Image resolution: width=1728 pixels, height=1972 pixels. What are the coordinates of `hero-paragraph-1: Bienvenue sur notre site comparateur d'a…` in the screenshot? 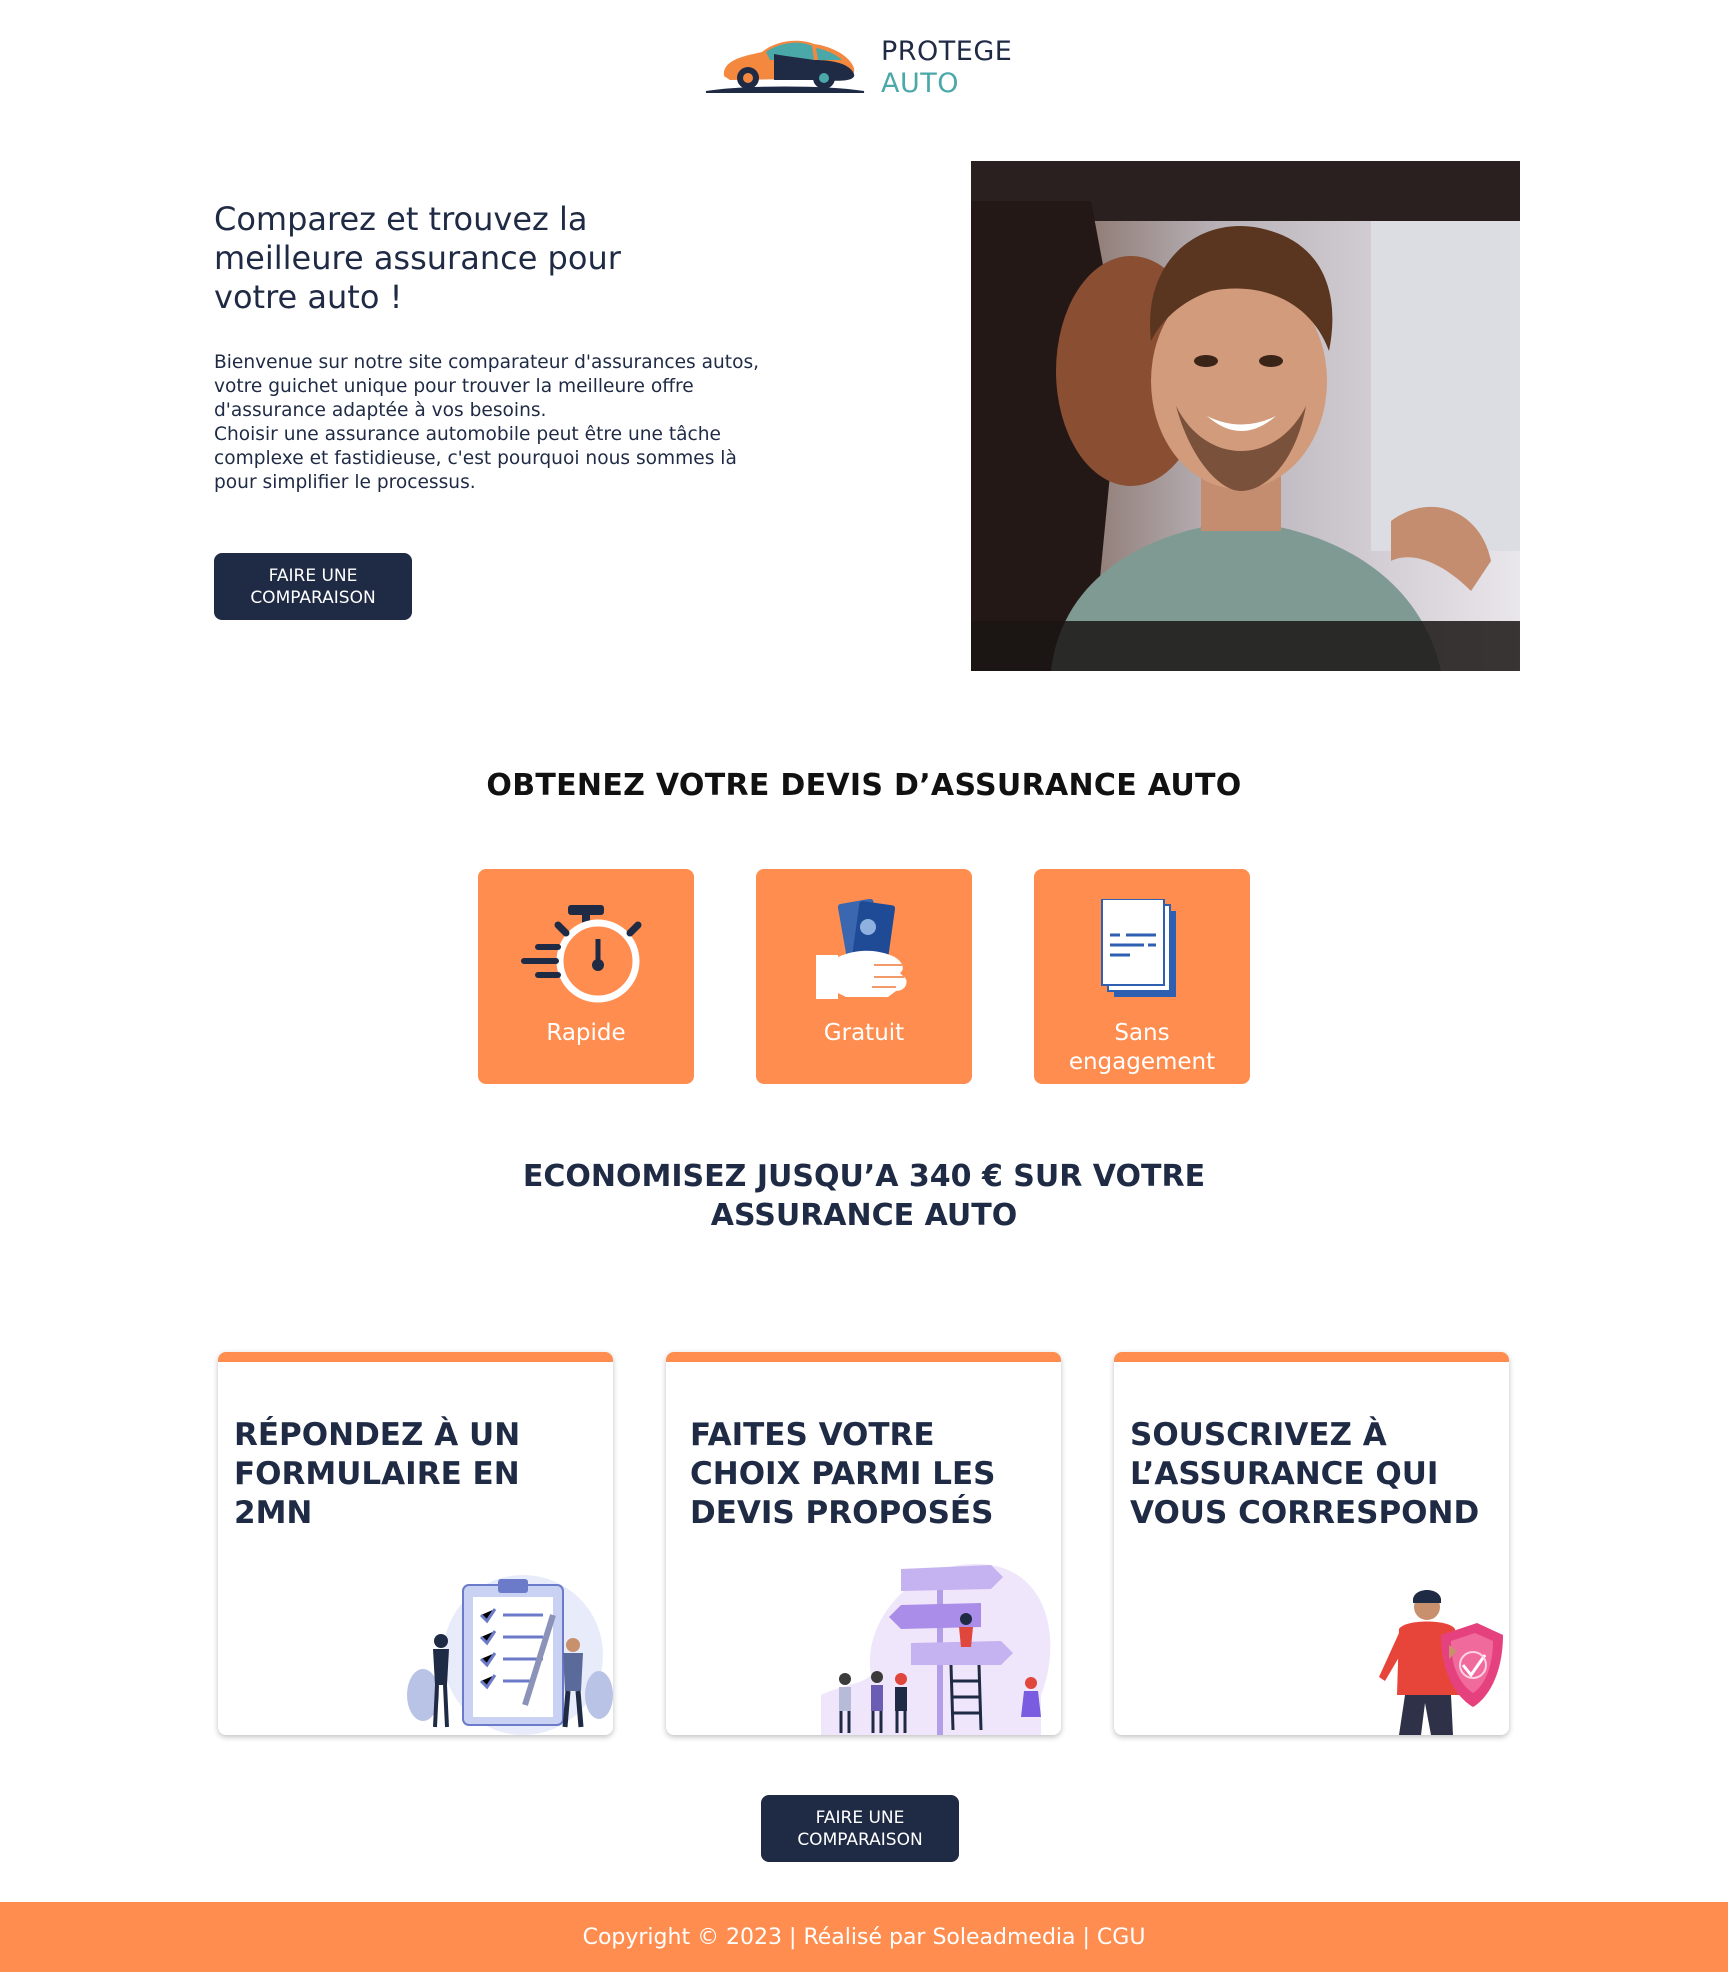 It's located at (487, 386).